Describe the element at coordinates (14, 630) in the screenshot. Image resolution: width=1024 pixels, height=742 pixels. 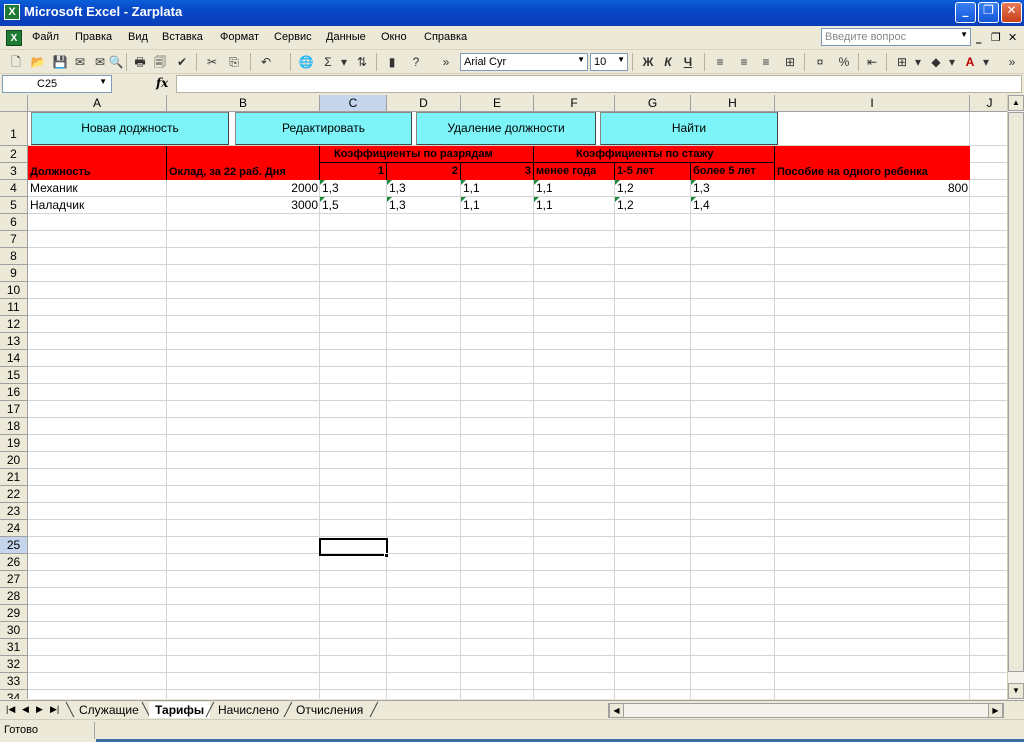
I see `row-header-30: 30` at that location.